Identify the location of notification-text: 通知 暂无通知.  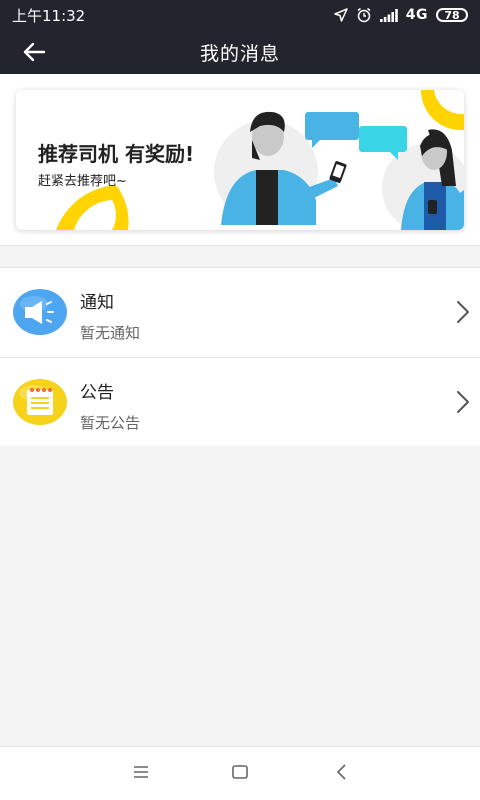
(110, 315).